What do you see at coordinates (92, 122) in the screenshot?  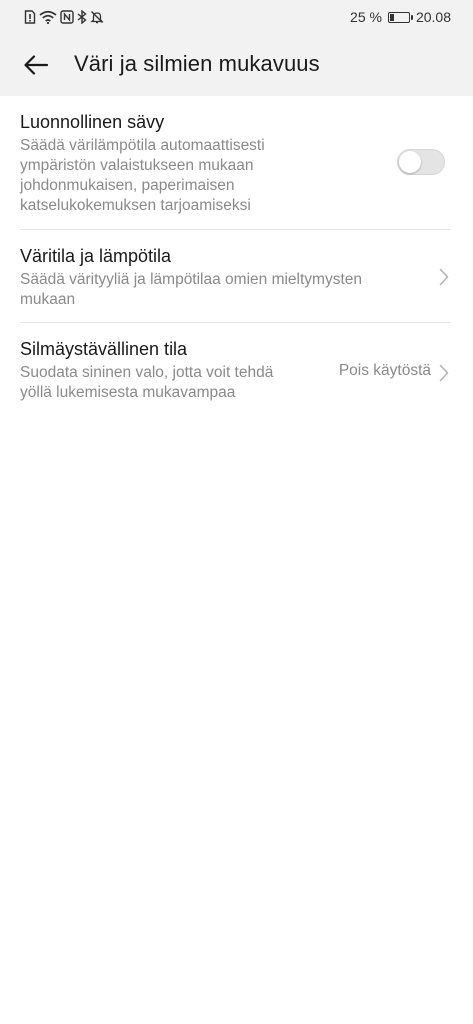 I see `setting-title: Luonnollinen sävy` at bounding box center [92, 122].